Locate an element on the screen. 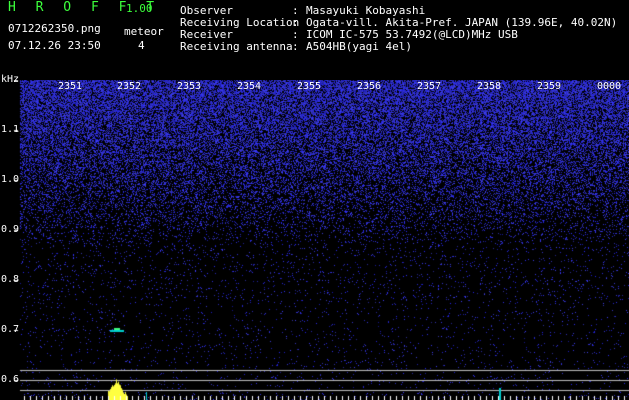  x-tick-label: 2354 is located at coordinates (249, 86).